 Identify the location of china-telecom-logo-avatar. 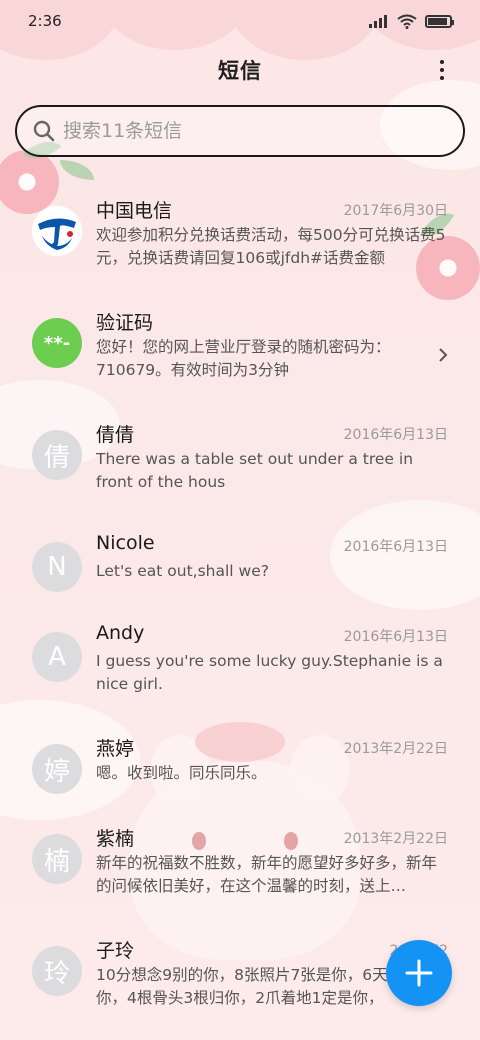
(57, 231).